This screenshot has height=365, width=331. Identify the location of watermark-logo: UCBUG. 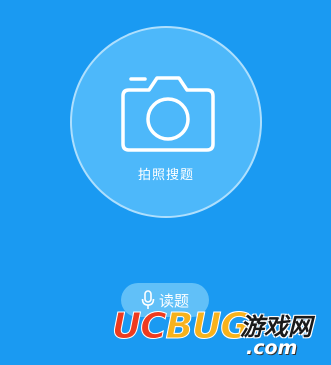
(181, 326).